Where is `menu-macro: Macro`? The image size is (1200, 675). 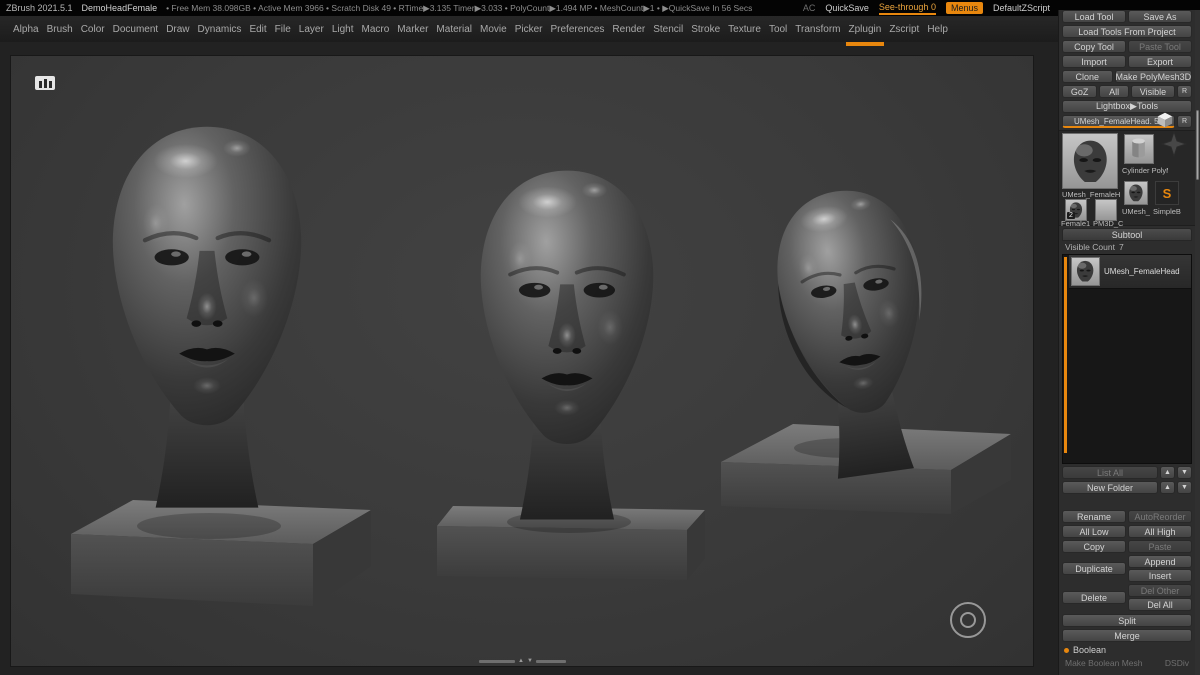 menu-macro: Macro is located at coordinates (376, 29).